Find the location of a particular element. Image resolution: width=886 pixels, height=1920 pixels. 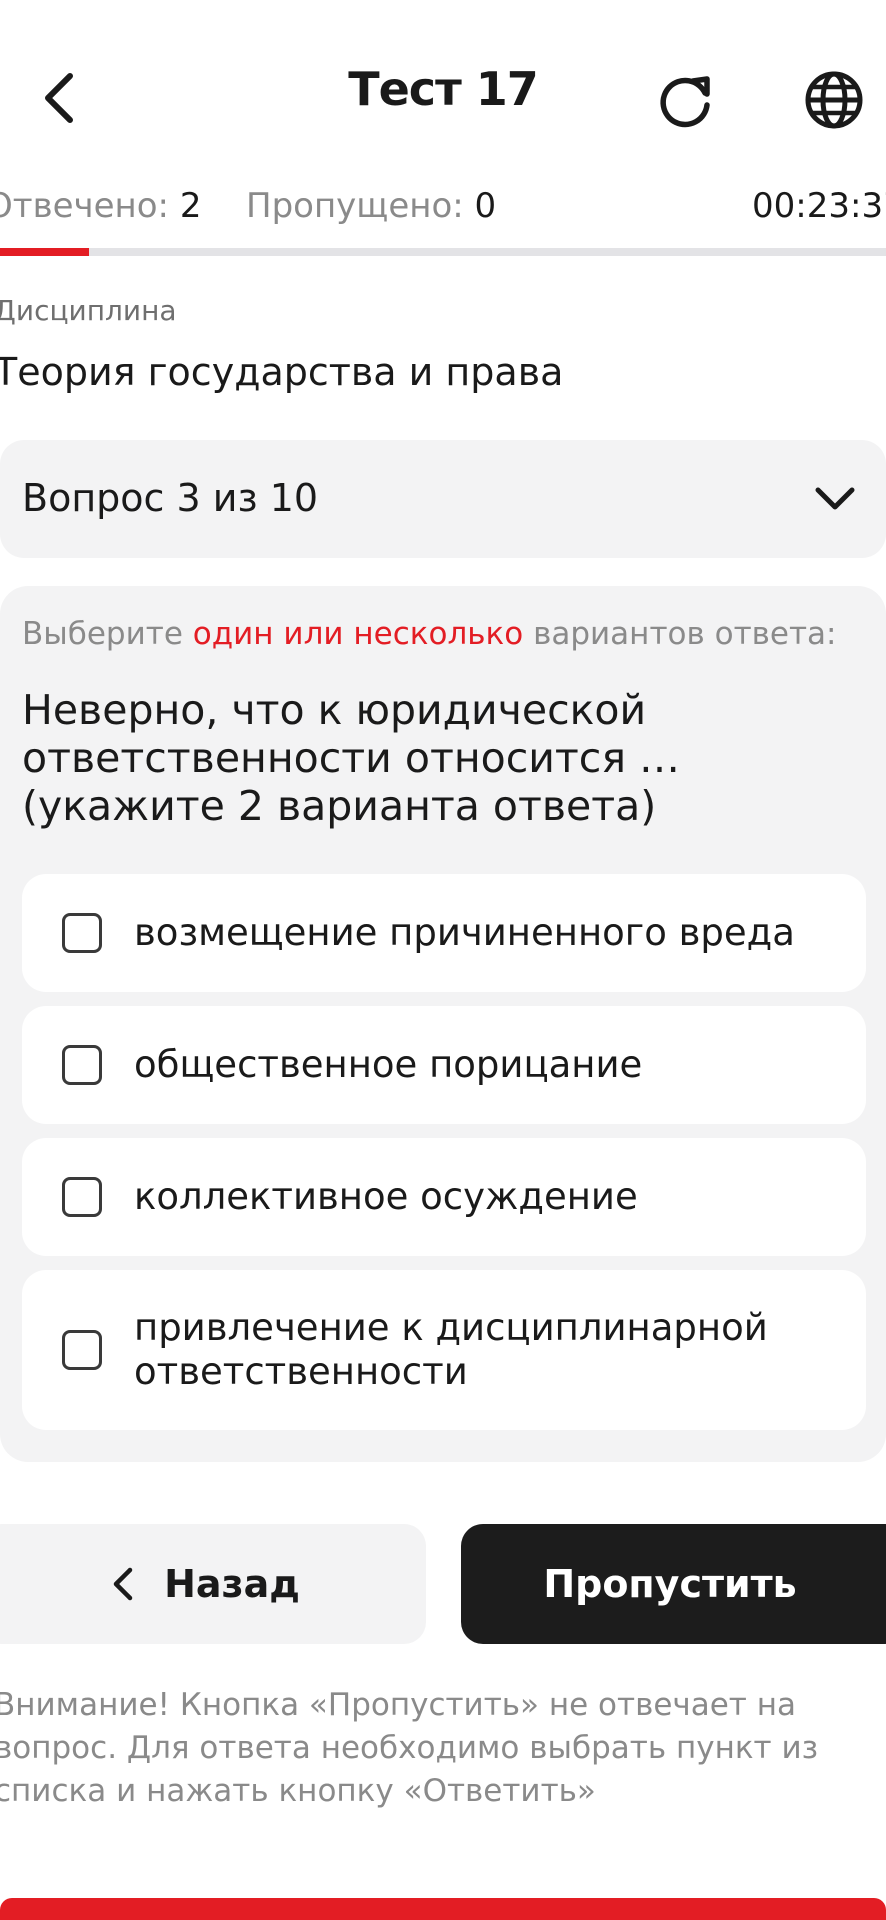

discipline-value: Теория государства и права is located at coordinates (282, 372).